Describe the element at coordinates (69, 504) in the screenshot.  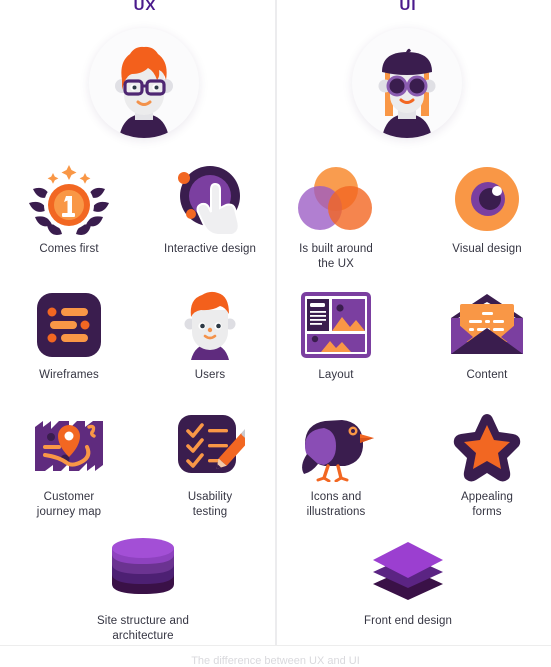
I see `item-label: Customer journey map` at that location.